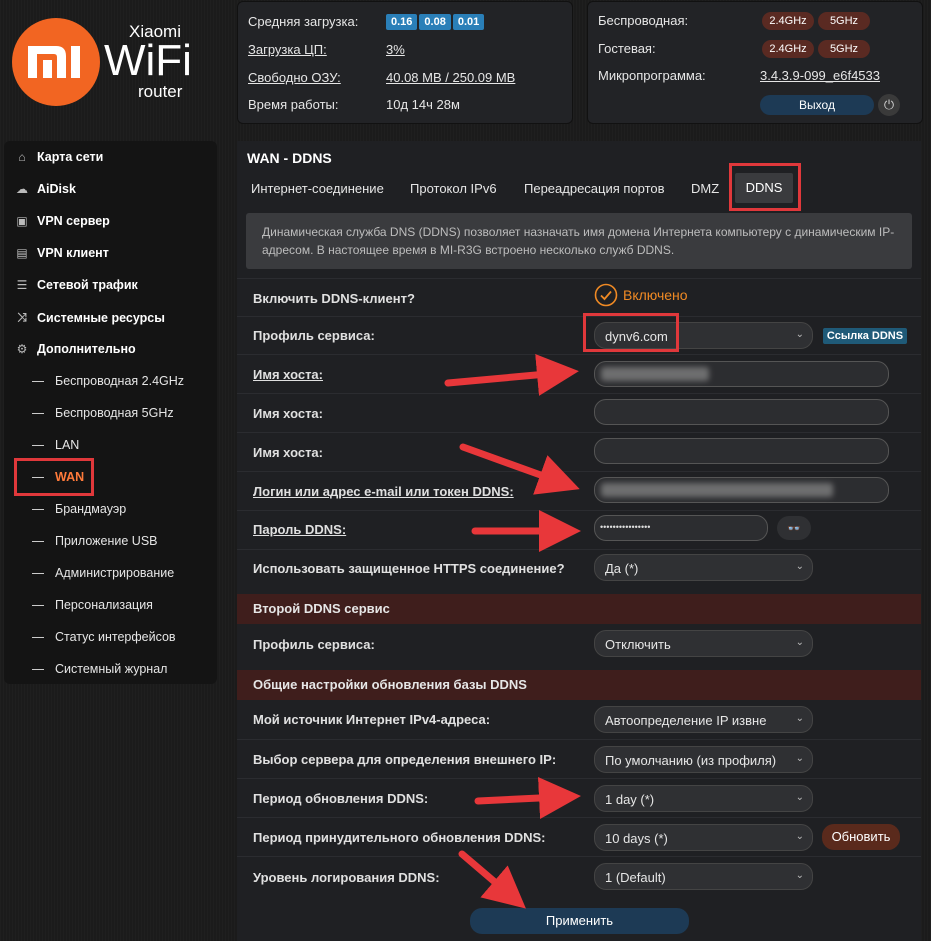  I want to click on annotation-arrows, so click(512, 631).